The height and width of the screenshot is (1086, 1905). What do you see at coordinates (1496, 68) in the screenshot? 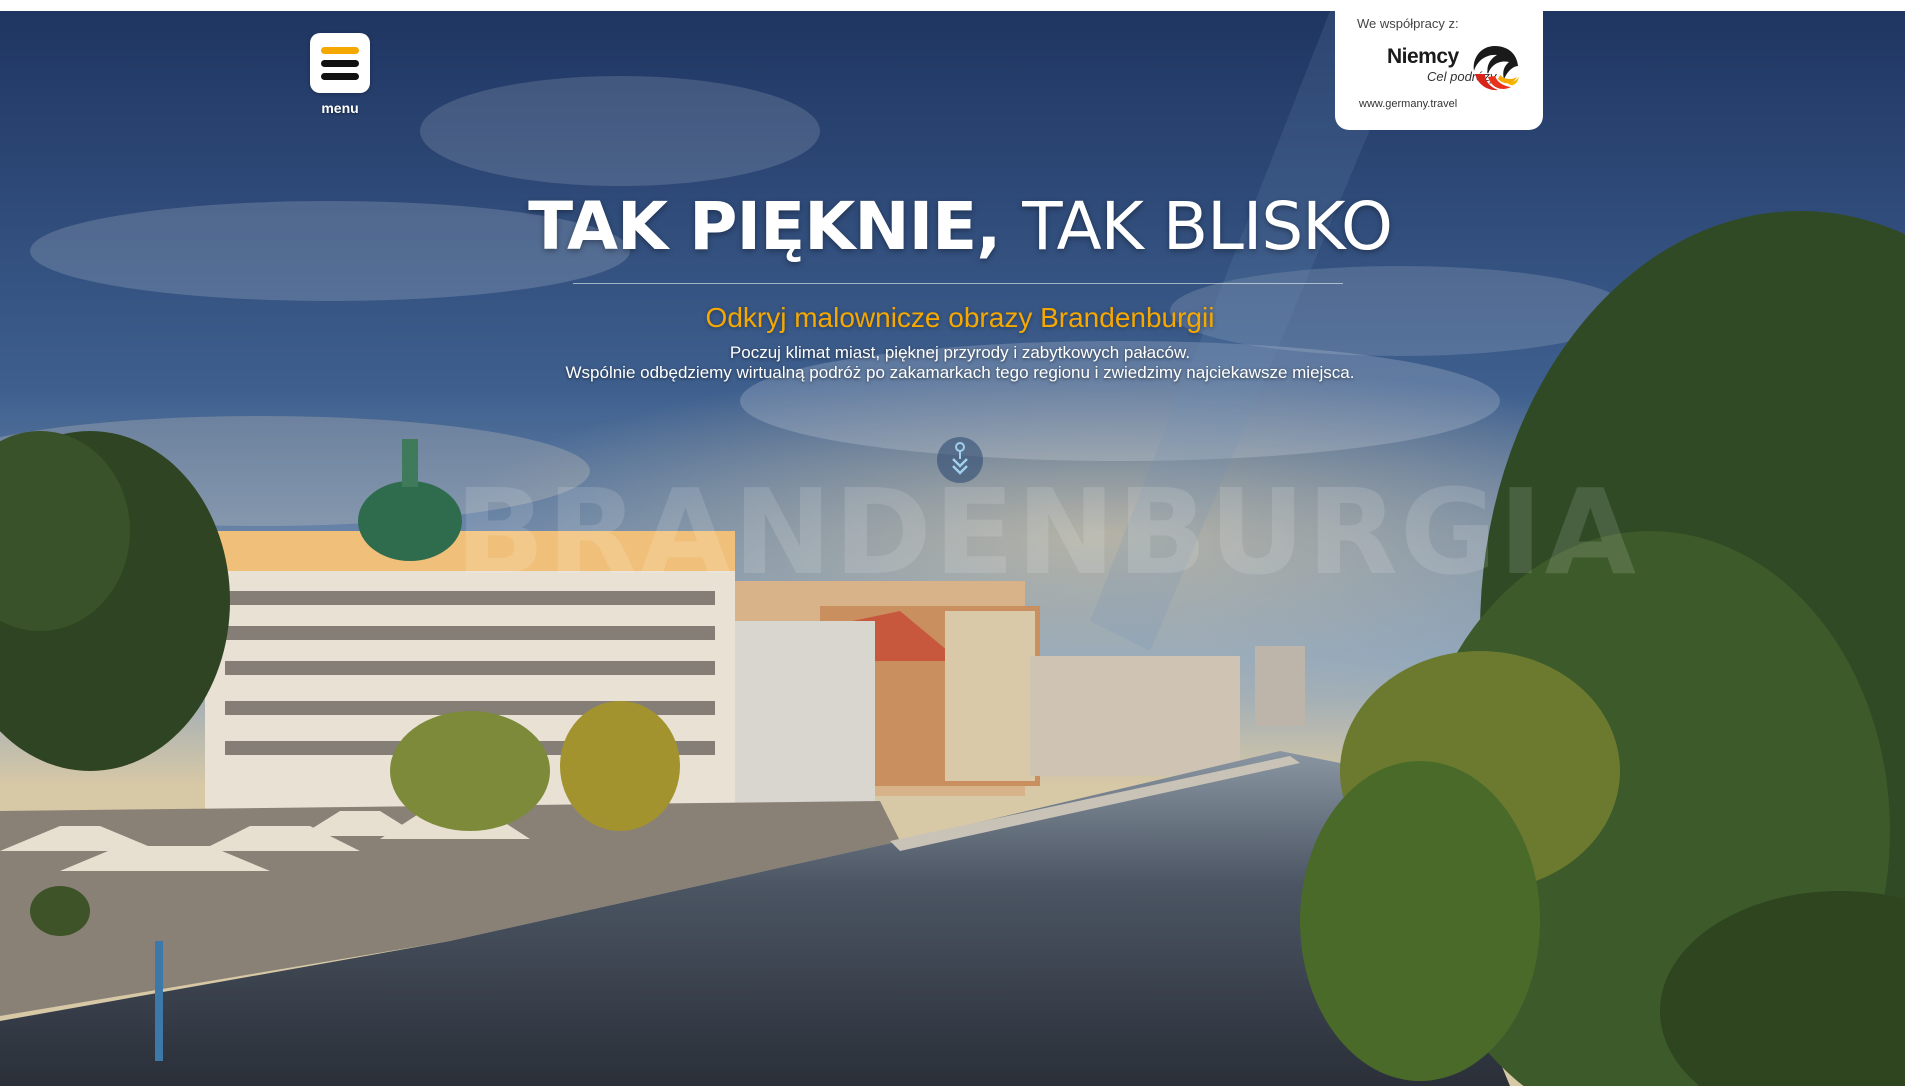
I see `germany-travel-logo-icon` at bounding box center [1496, 68].